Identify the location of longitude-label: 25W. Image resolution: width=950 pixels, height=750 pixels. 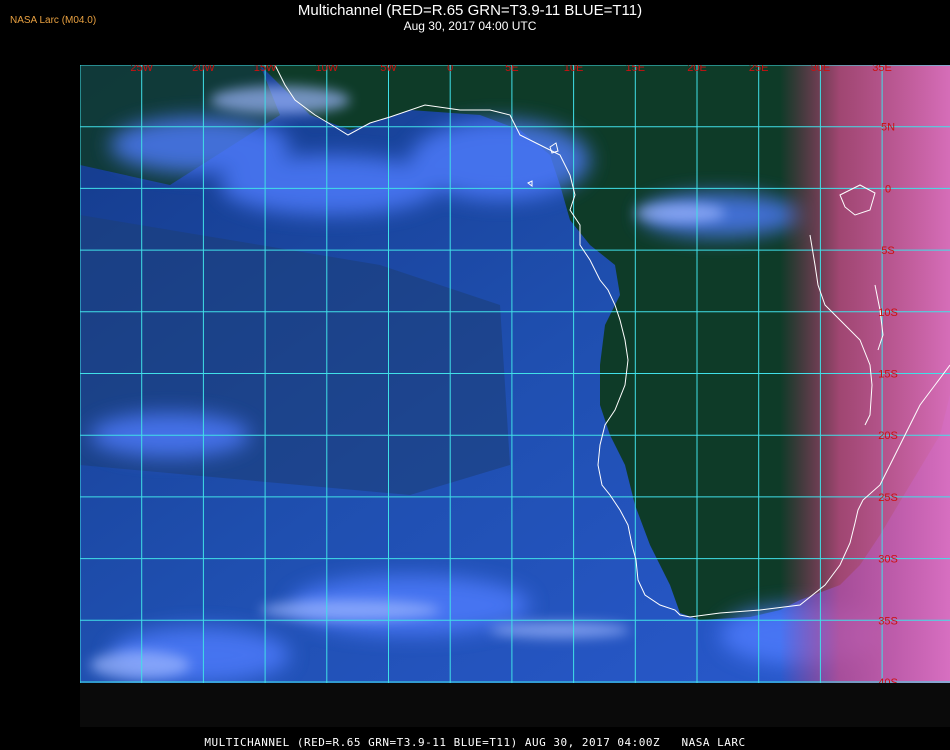
(141, 69).